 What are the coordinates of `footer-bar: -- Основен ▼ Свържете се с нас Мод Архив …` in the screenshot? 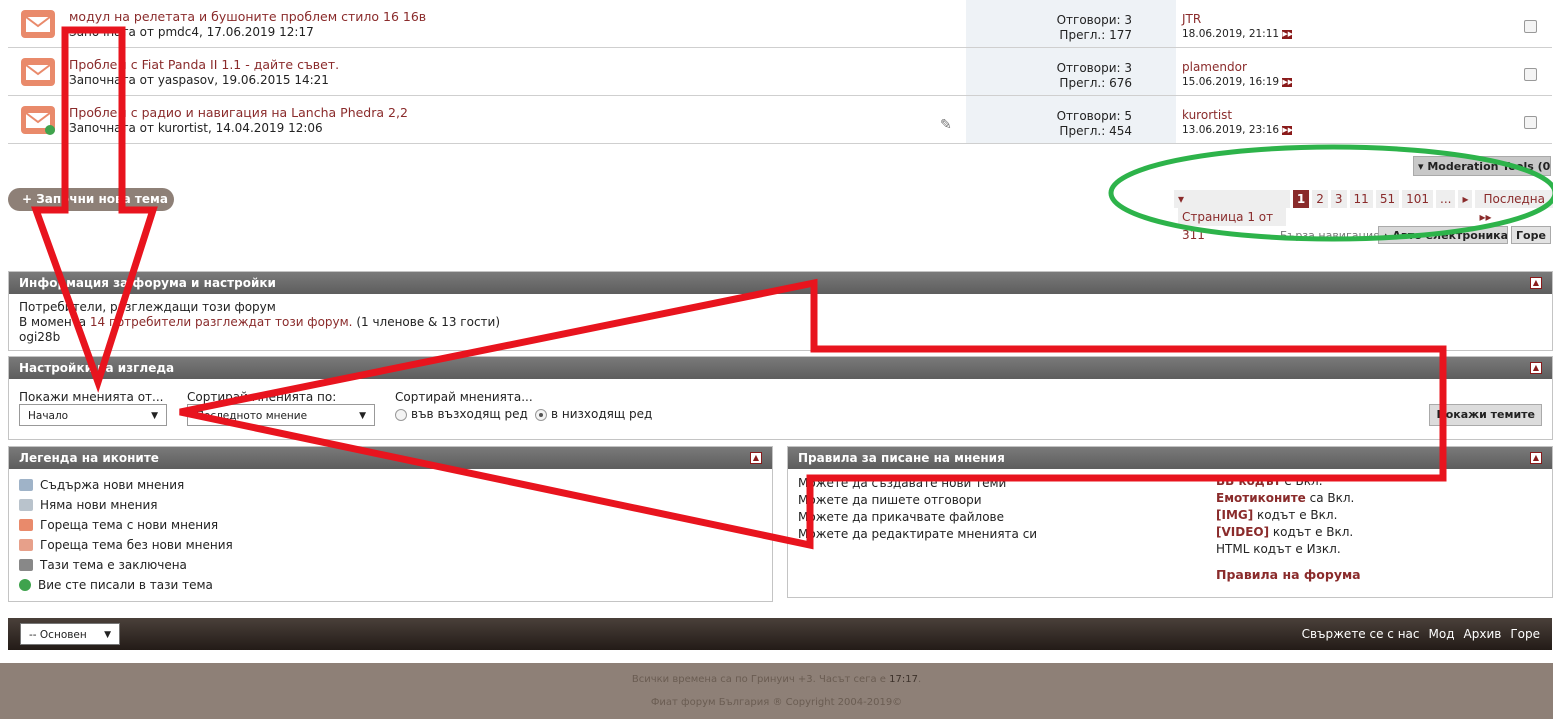 It's located at (780, 634).